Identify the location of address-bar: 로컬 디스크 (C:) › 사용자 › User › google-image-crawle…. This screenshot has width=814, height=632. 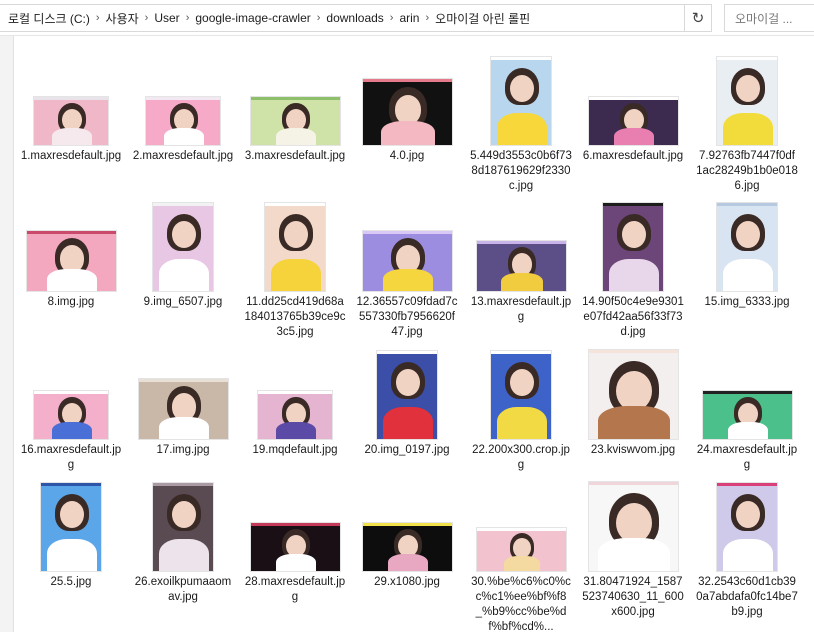
(356, 18).